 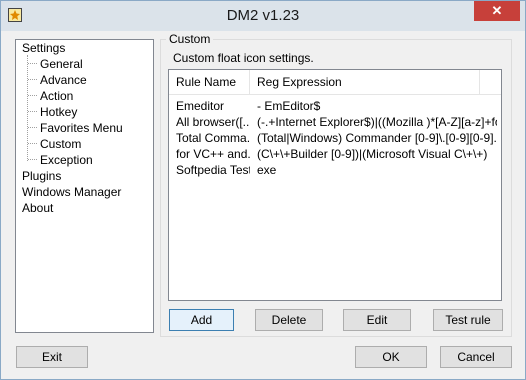 I want to click on custom-description: Custom float icon settings., so click(x=243, y=58).